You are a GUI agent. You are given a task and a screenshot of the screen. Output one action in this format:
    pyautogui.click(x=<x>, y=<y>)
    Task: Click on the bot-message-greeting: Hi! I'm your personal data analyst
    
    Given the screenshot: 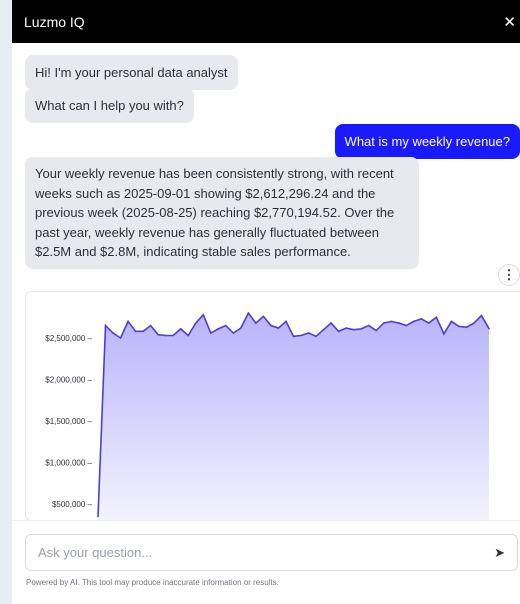 What is the action you would take?
    pyautogui.click(x=131, y=72)
    